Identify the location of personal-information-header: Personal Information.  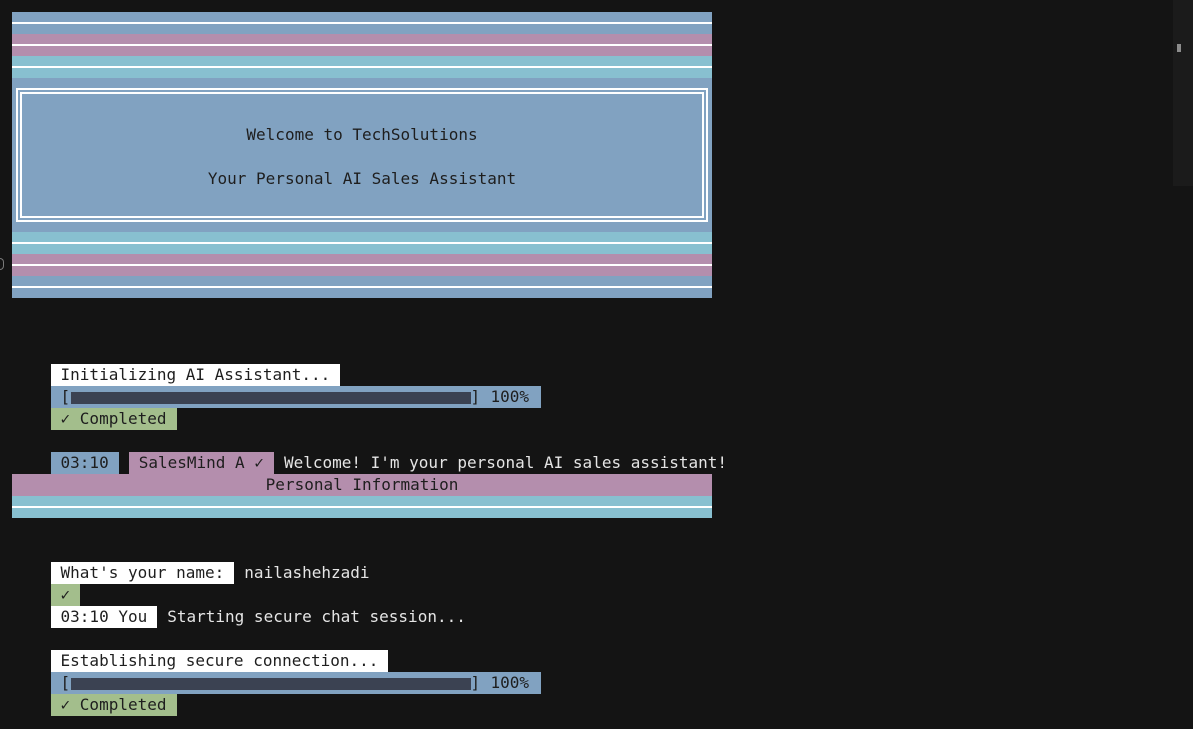
(362, 496).